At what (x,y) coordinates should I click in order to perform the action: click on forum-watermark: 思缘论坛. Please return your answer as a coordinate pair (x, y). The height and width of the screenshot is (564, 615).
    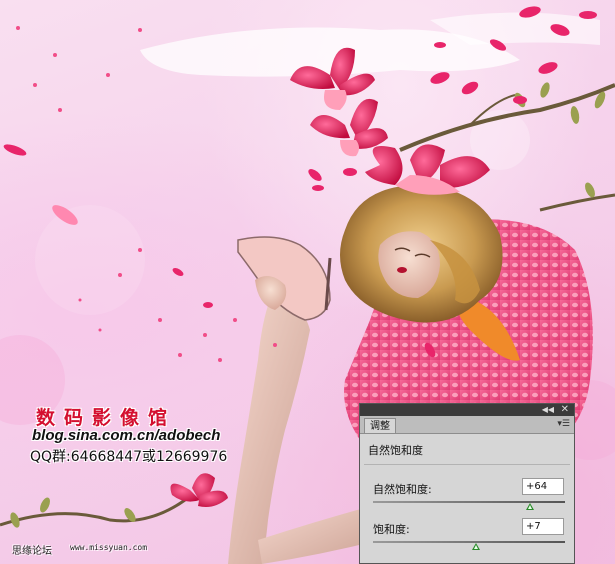
    Looking at the image, I should click on (32, 551).